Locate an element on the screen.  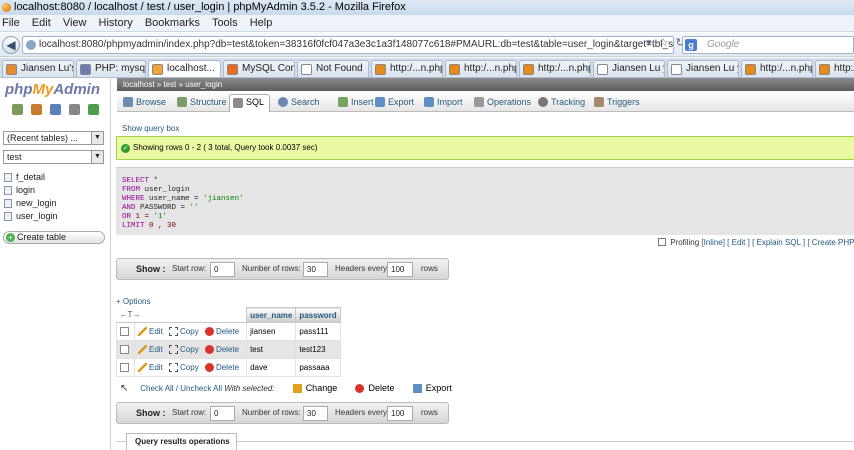
back-arrow-icon: ◀ is located at coordinates (11, 45).